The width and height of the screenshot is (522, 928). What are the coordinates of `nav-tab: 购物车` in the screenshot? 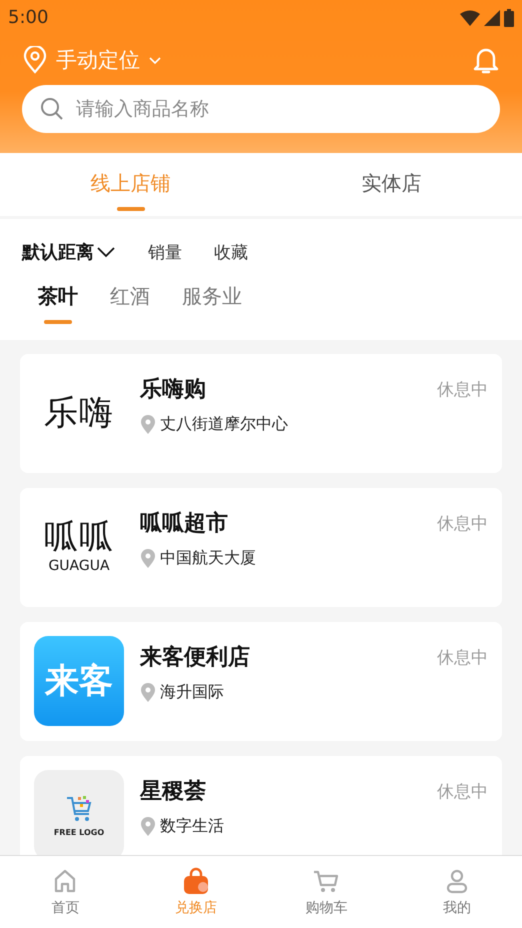 It's located at (326, 892).